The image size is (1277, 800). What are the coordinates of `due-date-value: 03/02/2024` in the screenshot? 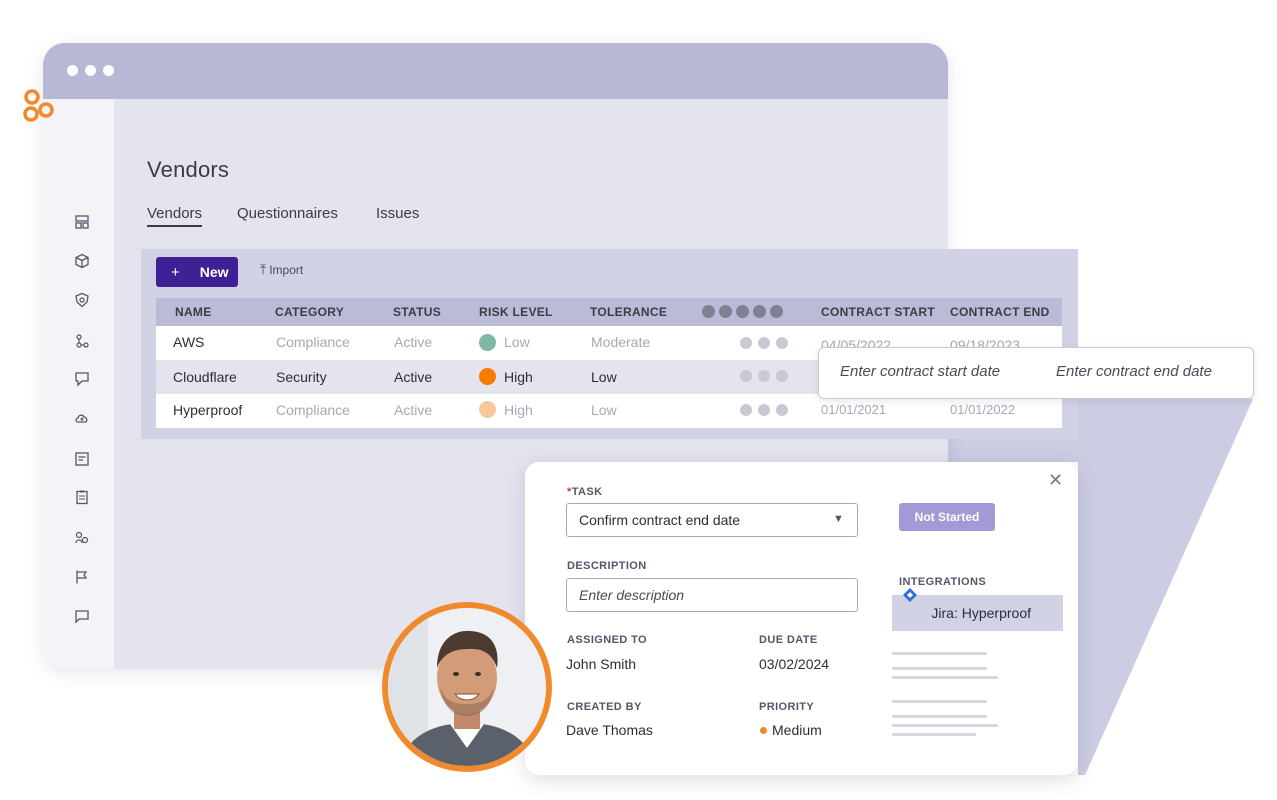 It's located at (794, 664).